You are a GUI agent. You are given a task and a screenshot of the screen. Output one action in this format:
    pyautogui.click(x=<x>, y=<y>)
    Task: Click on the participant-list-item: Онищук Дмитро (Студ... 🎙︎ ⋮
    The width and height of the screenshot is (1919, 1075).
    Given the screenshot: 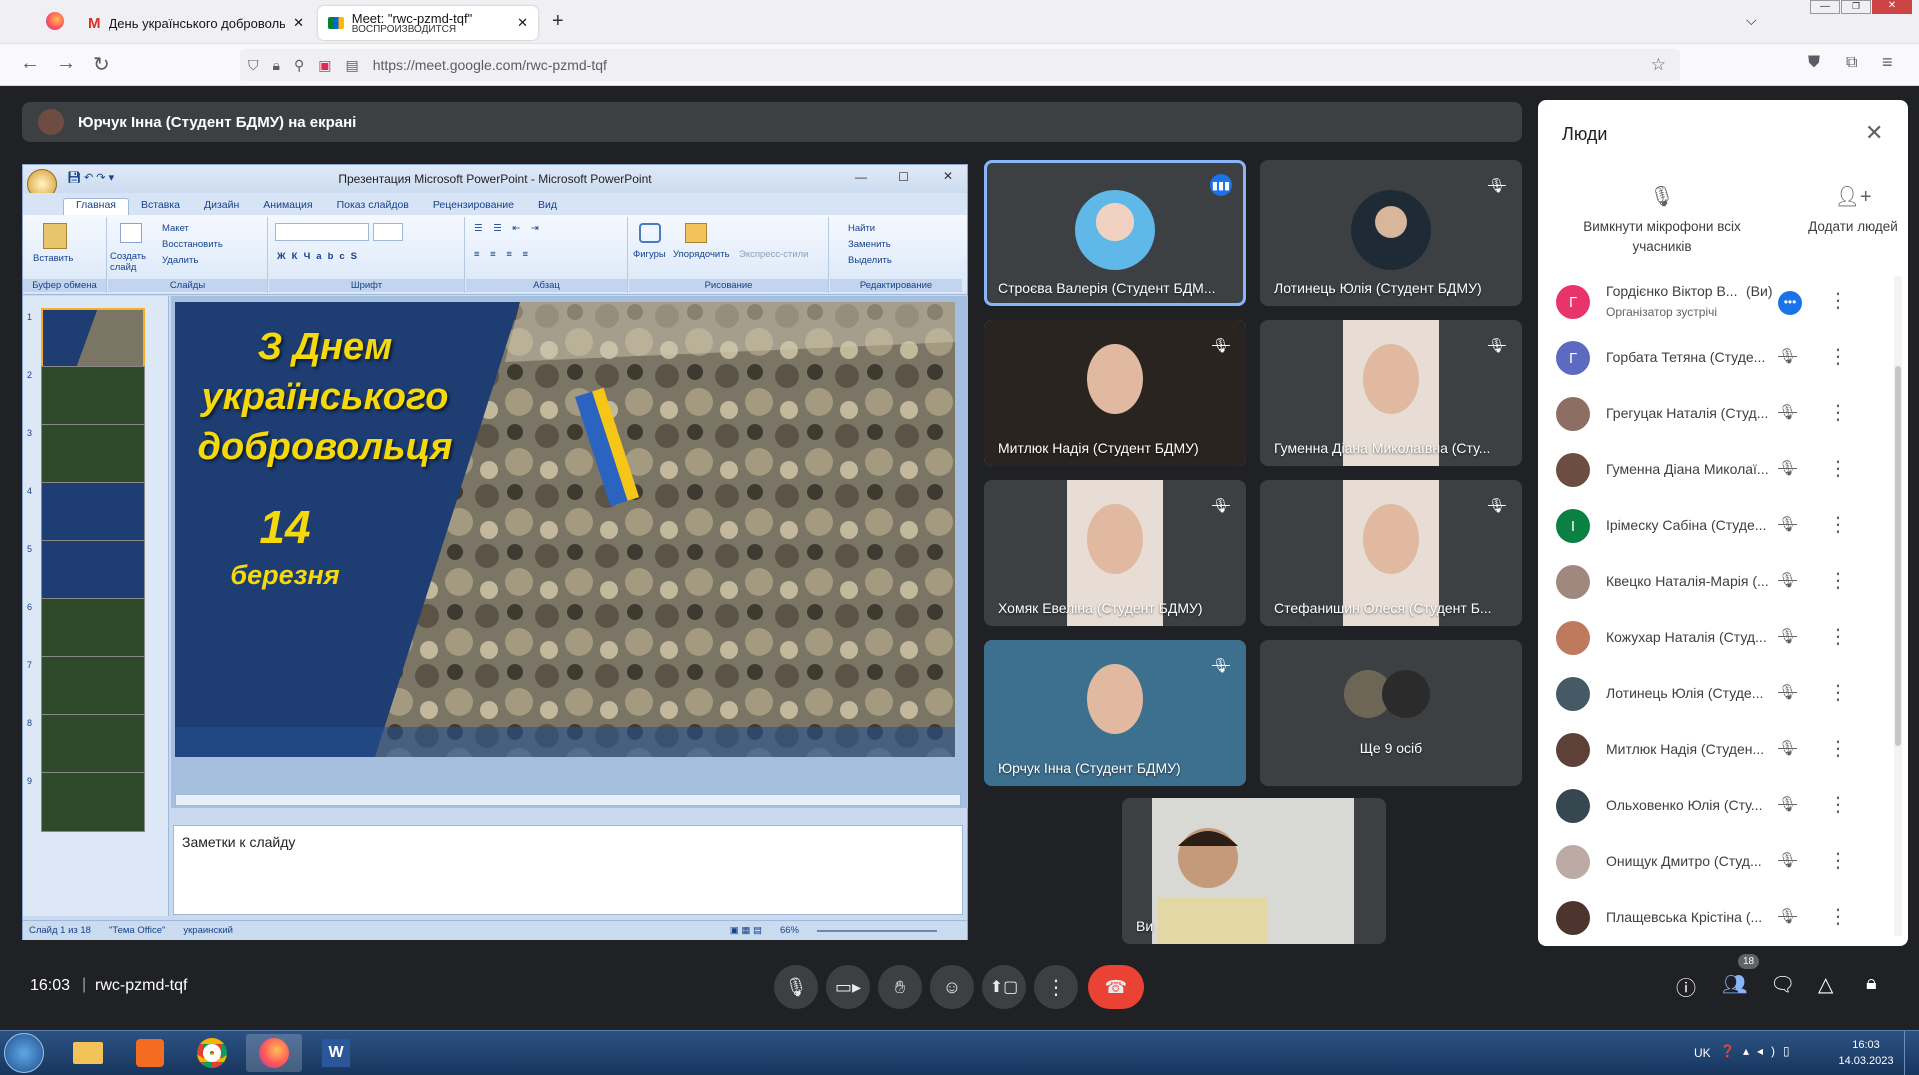 What is the action you would take?
    pyautogui.click(x=1715, y=862)
    